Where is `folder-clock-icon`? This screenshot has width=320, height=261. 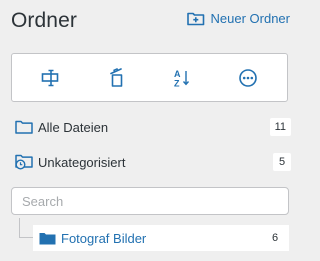
folder-clock-icon is located at coordinates (25, 162).